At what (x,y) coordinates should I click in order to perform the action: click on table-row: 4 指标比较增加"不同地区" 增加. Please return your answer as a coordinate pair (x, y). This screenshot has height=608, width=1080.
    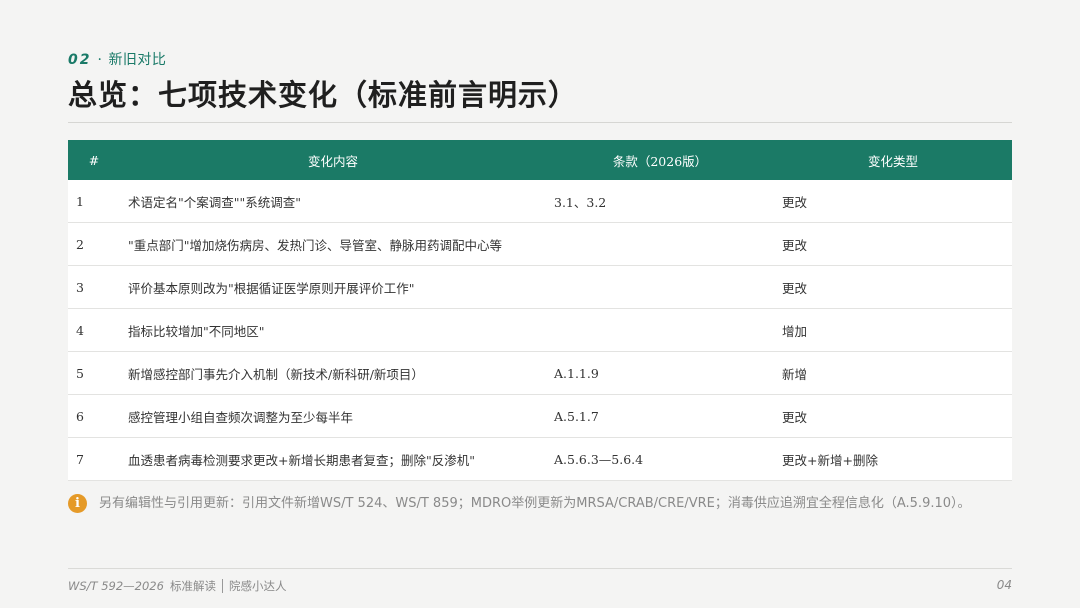
    Looking at the image, I should click on (540, 330).